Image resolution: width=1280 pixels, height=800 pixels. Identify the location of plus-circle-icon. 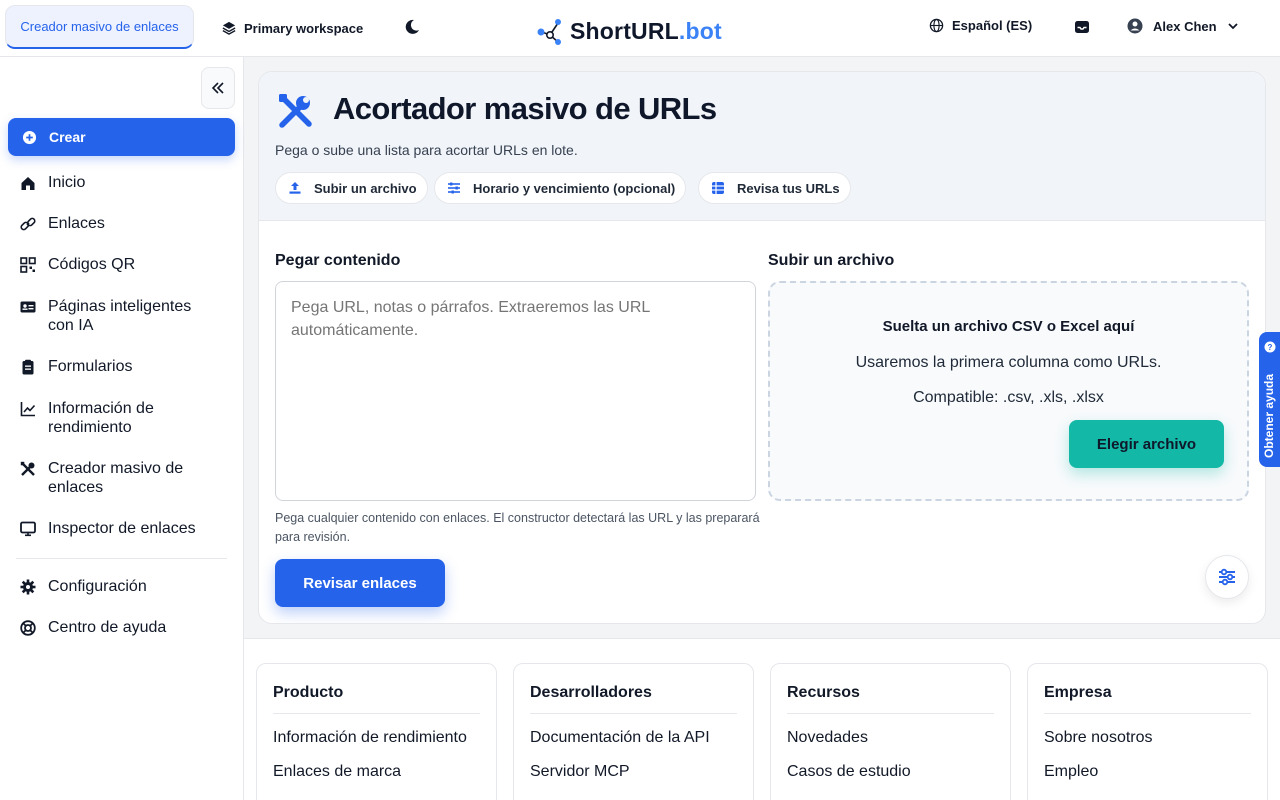
(29, 137).